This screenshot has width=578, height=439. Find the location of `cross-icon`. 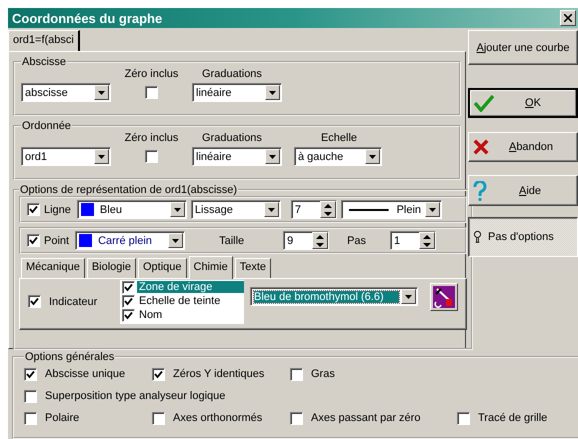

cross-icon is located at coordinates (481, 147).